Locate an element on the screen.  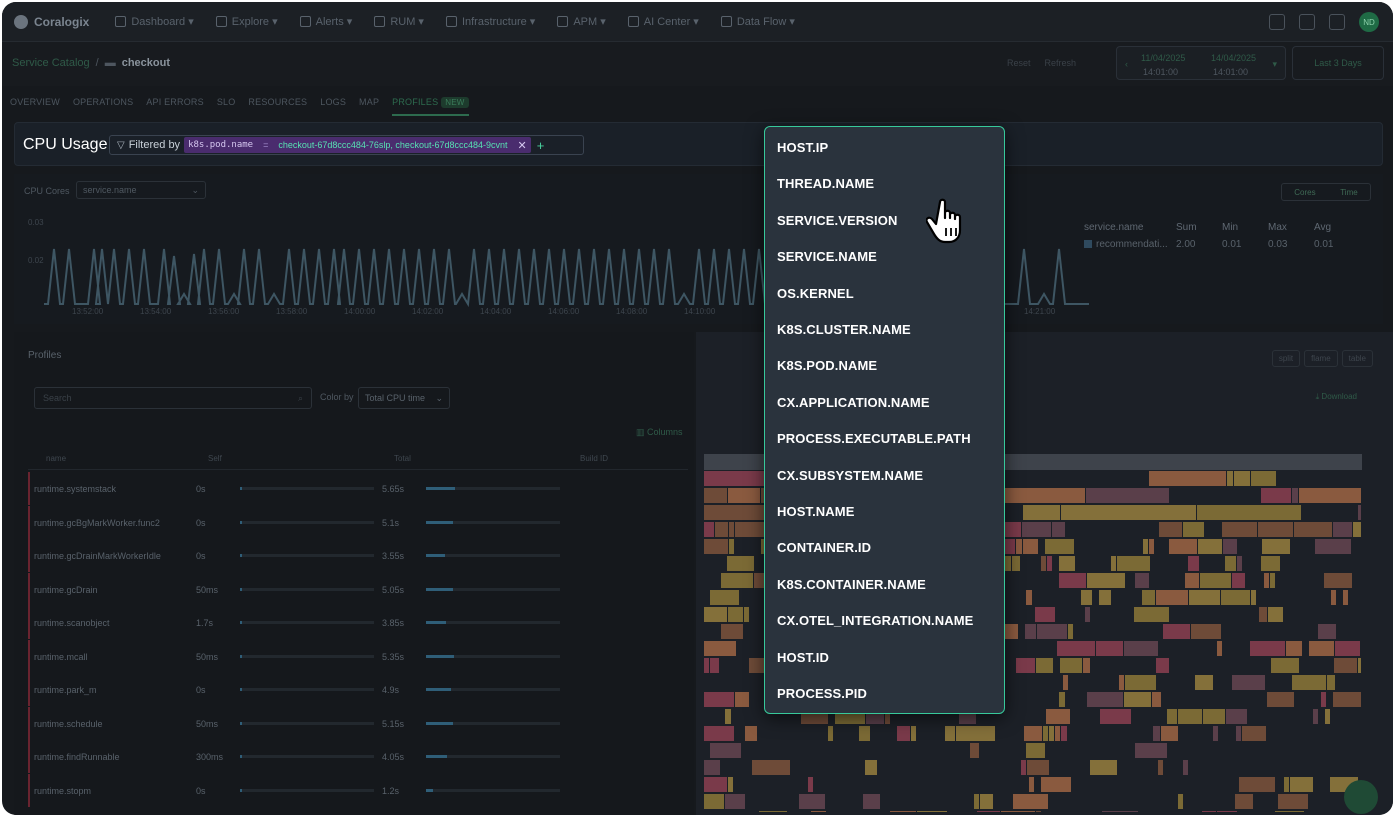
nav-item: Explore ▾ is located at coordinates (246, 21).